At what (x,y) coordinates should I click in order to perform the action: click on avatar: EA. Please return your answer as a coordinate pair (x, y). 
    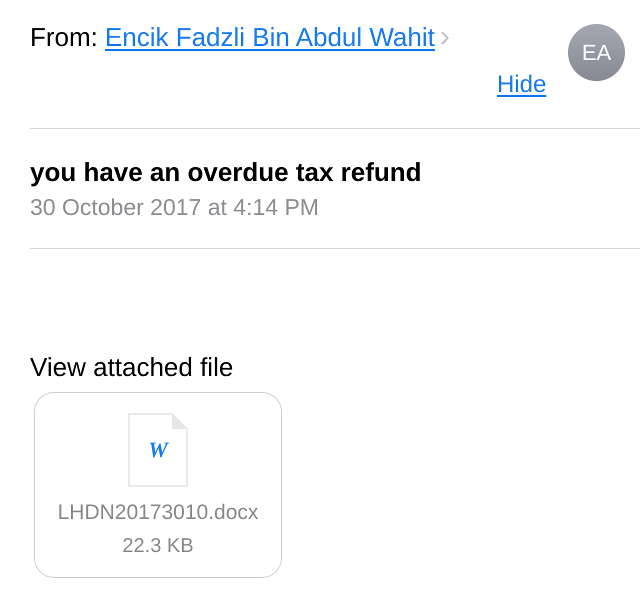
    Looking at the image, I should click on (596, 52).